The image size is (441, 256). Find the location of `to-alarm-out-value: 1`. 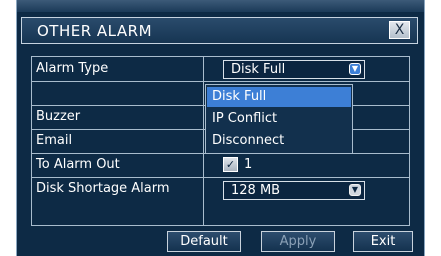

to-alarm-out-value: 1 is located at coordinates (248, 164).